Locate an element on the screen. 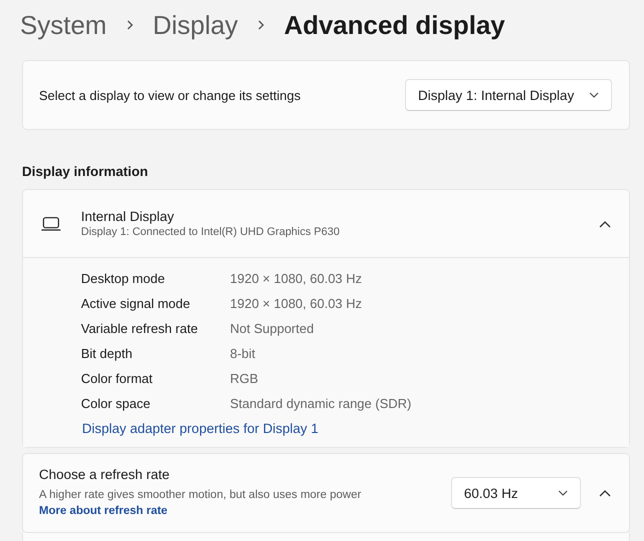  info-value: RGB is located at coordinates (244, 378).